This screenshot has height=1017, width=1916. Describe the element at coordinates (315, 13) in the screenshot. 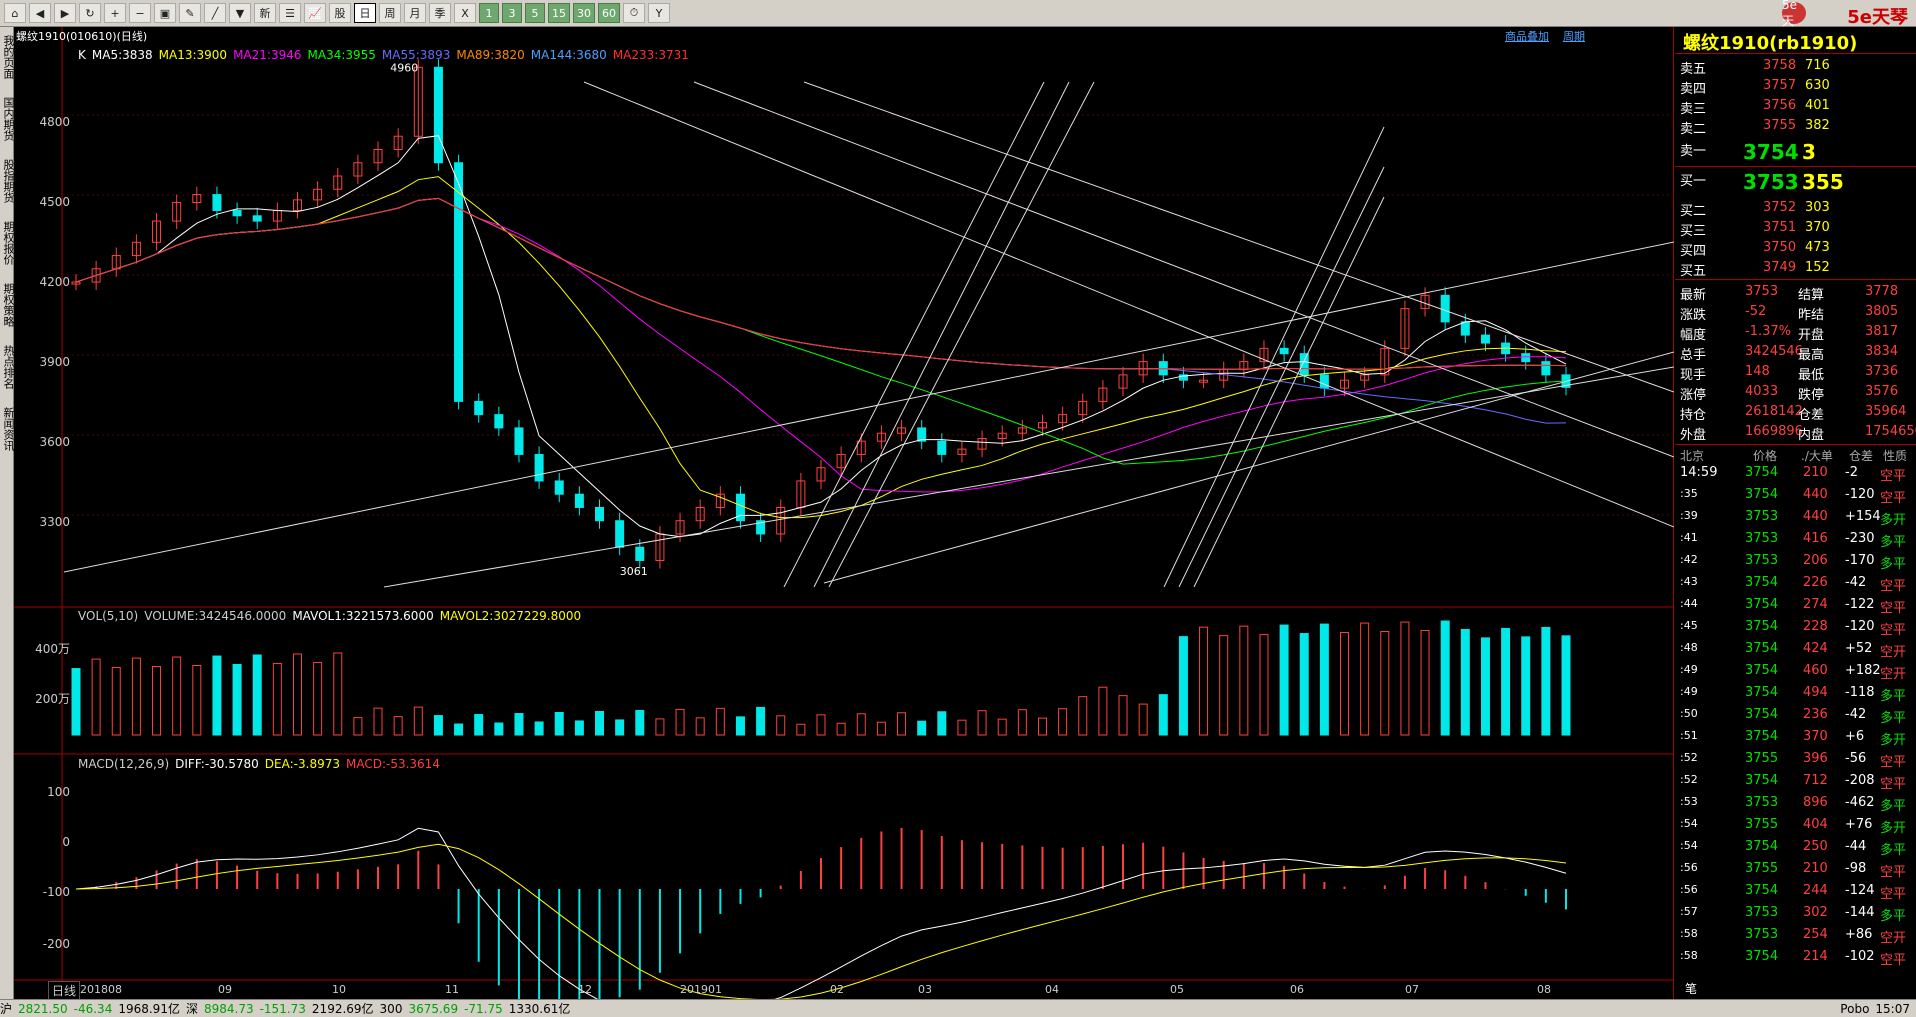

I see `chart-icon: 📈` at that location.